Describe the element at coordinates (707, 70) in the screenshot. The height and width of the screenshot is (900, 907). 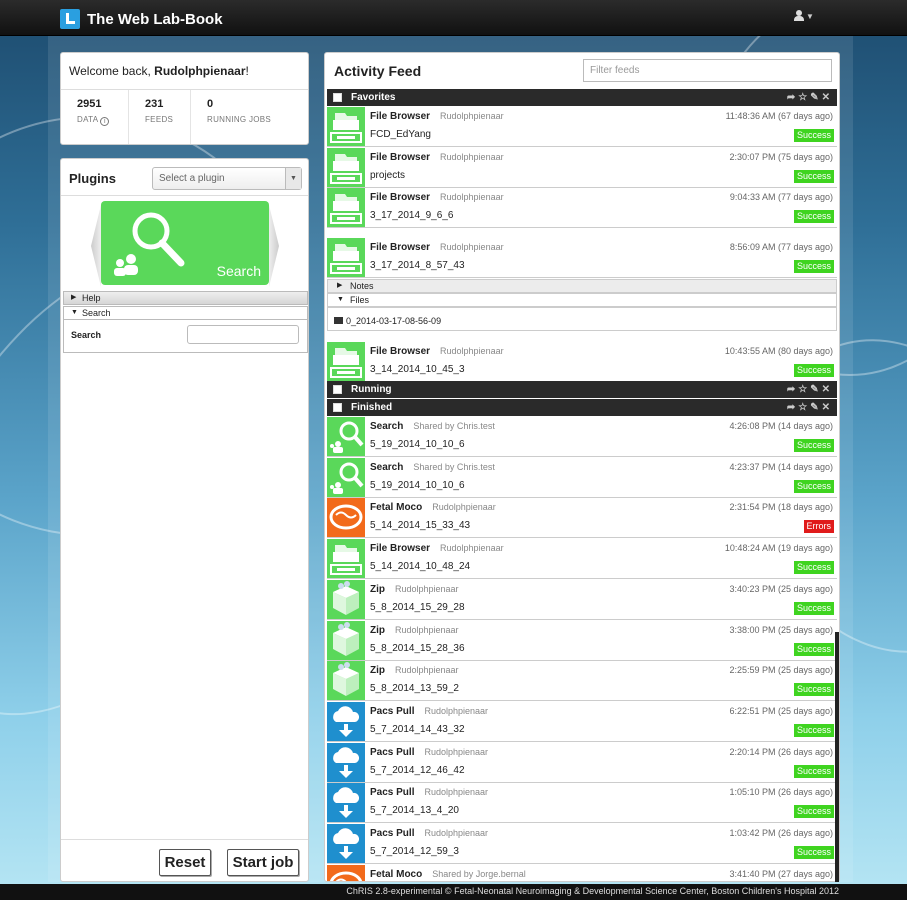
I see `filter-feeds-input: Filter feeds` at that location.